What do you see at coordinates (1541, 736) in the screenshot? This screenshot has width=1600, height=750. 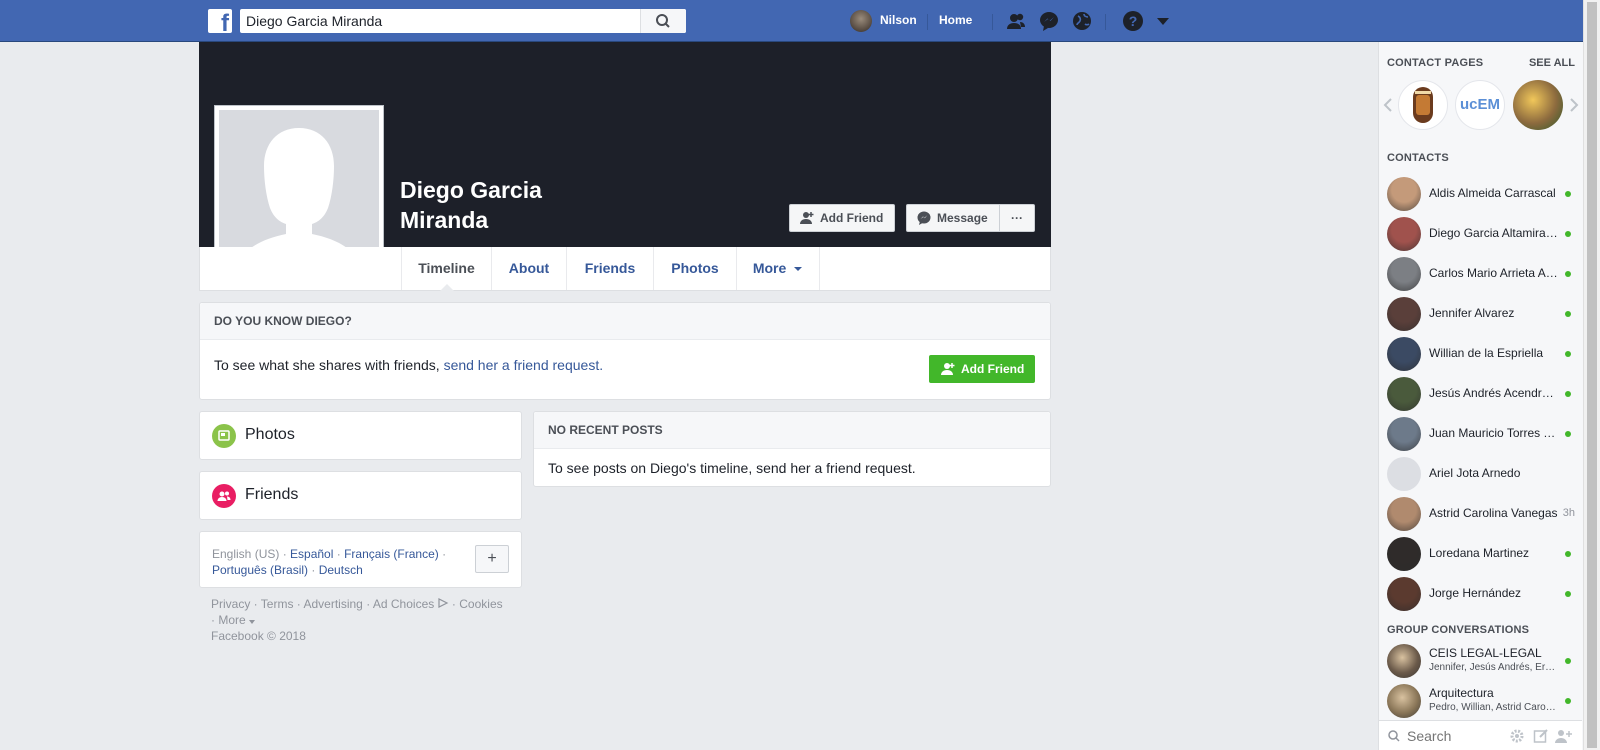 I see `new-message-icon` at bounding box center [1541, 736].